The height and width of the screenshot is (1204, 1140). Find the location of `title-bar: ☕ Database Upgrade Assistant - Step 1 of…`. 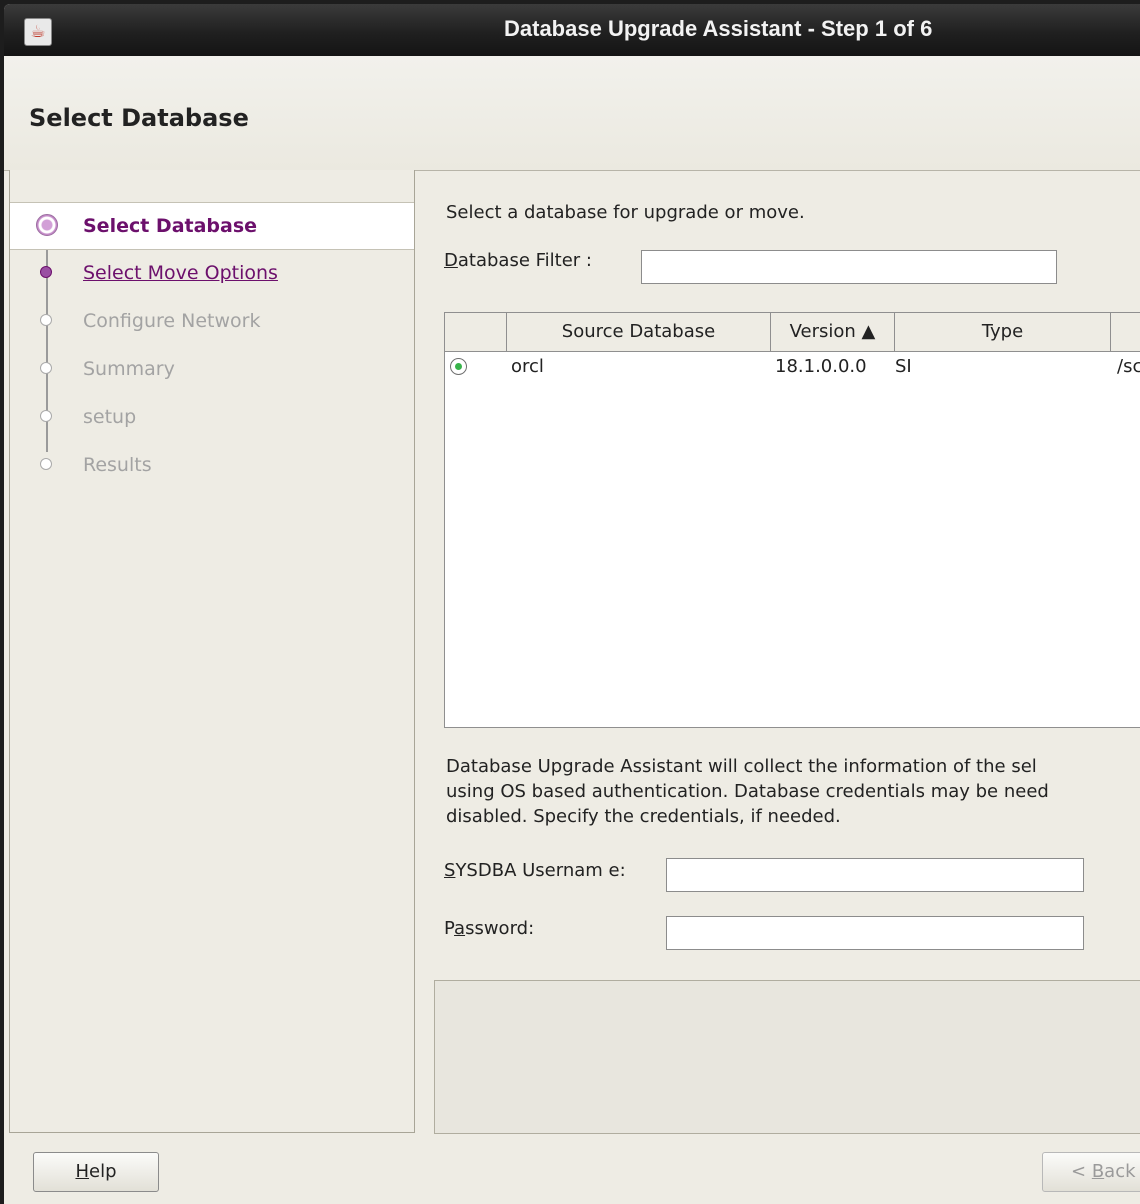

title-bar: ☕ Database Upgrade Assistant - Step 1 of… is located at coordinates (572, 30).